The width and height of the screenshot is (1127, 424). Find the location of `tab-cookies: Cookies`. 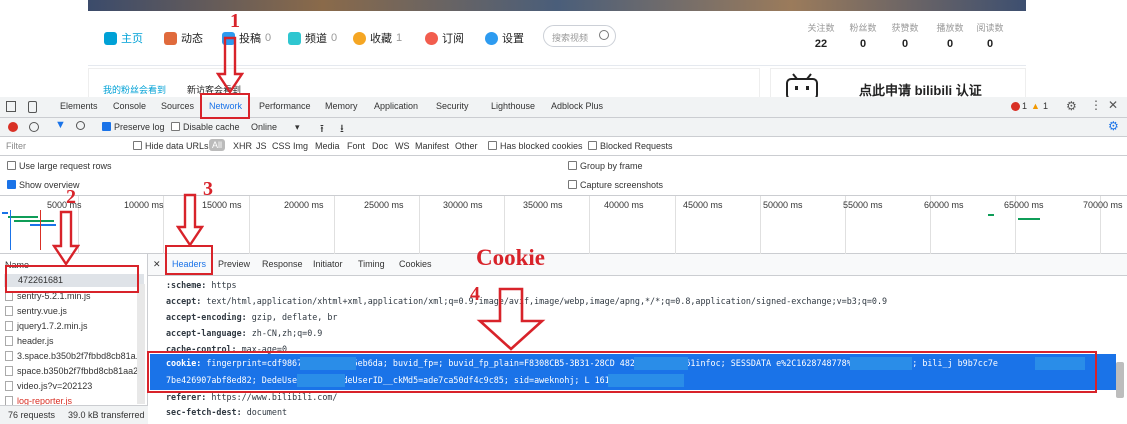

tab-cookies: Cookies is located at coordinates (415, 264).